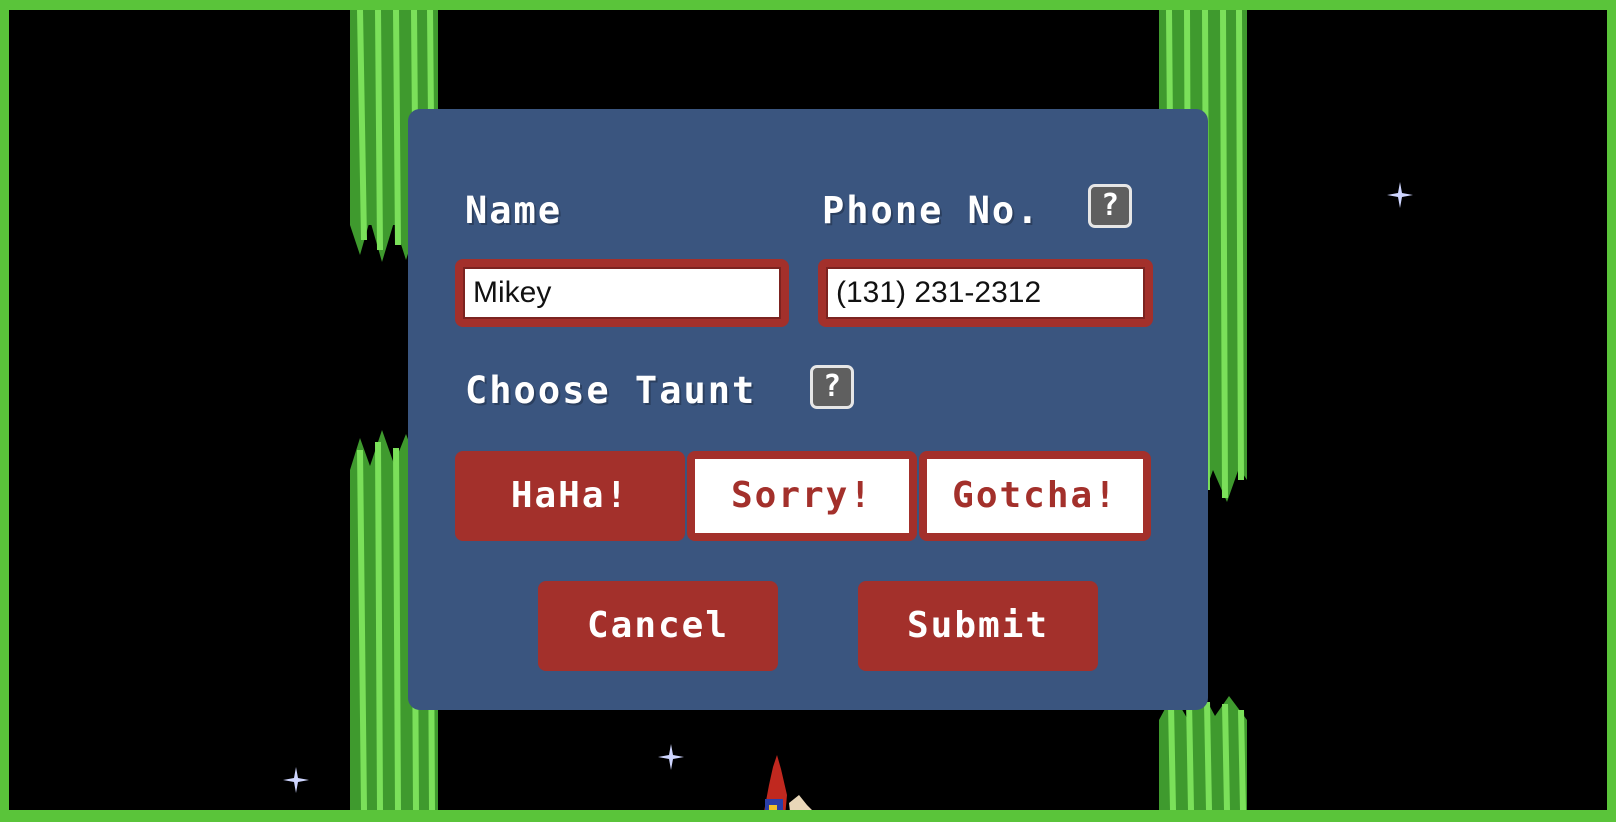 This screenshot has height=822, width=1616. I want to click on phone-label: Phone No., so click(931, 210).